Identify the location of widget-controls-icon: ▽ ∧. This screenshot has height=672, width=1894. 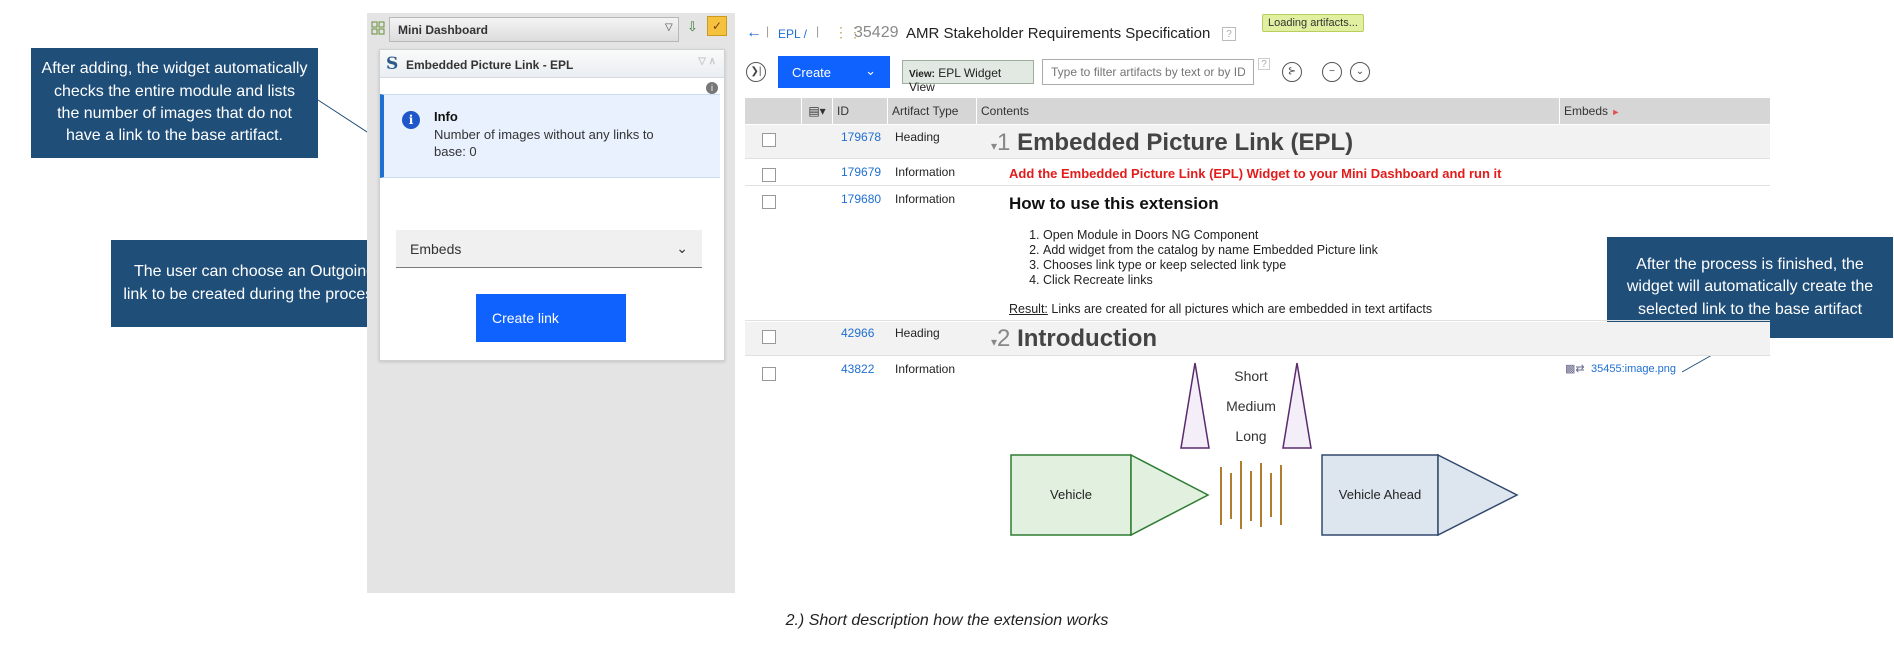
(707, 61).